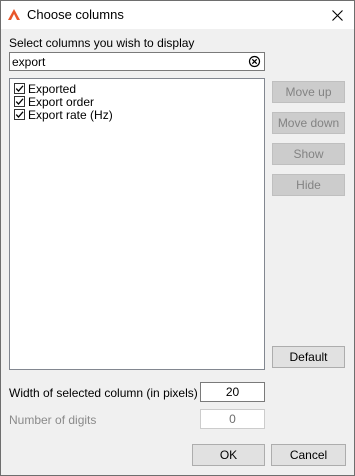 This screenshot has height=476, width=355. I want to click on width-input: 20, so click(232, 392).